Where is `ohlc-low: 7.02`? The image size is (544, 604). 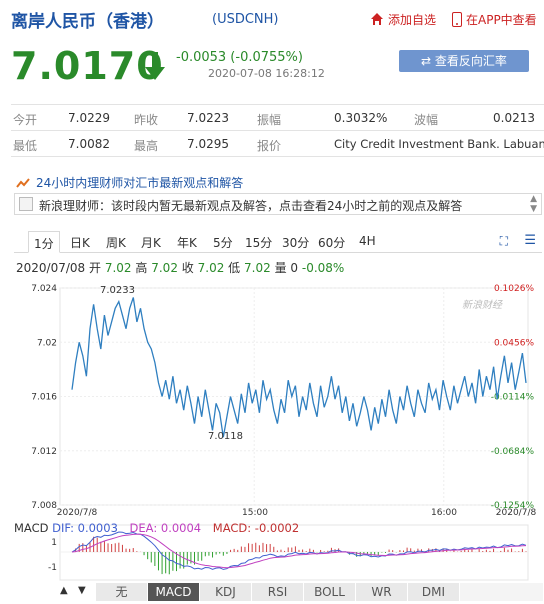 ohlc-low: 7.02 is located at coordinates (257, 268).